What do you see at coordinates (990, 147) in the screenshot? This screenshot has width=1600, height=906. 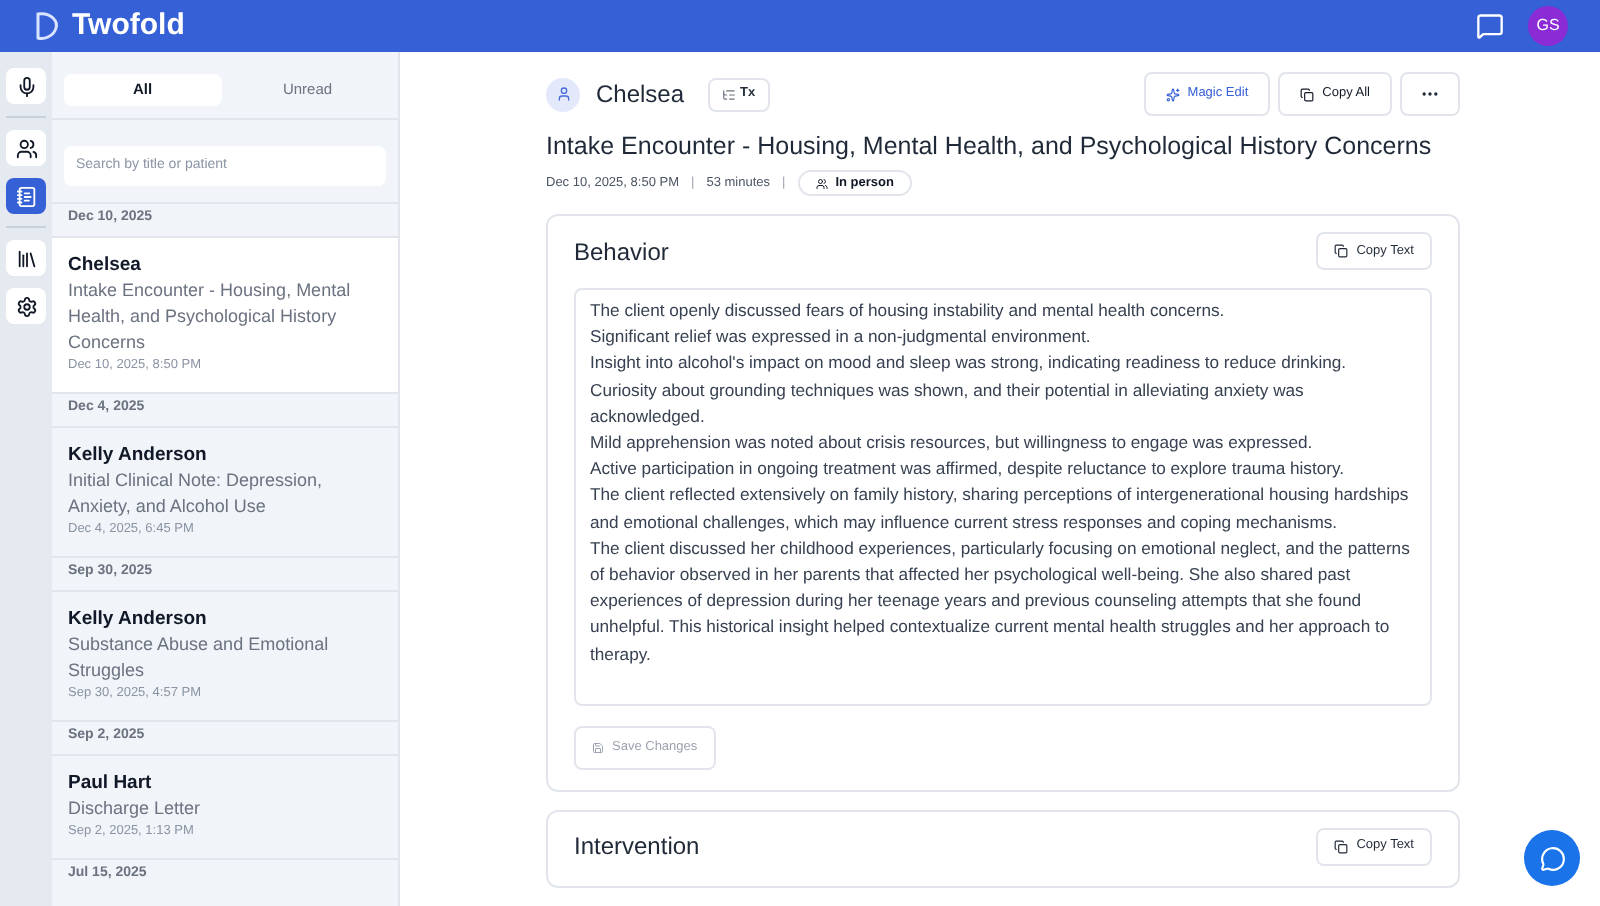 I see `note-heading: Intake Encounter - Housing, Mental Health, and Psychological History Concerns` at bounding box center [990, 147].